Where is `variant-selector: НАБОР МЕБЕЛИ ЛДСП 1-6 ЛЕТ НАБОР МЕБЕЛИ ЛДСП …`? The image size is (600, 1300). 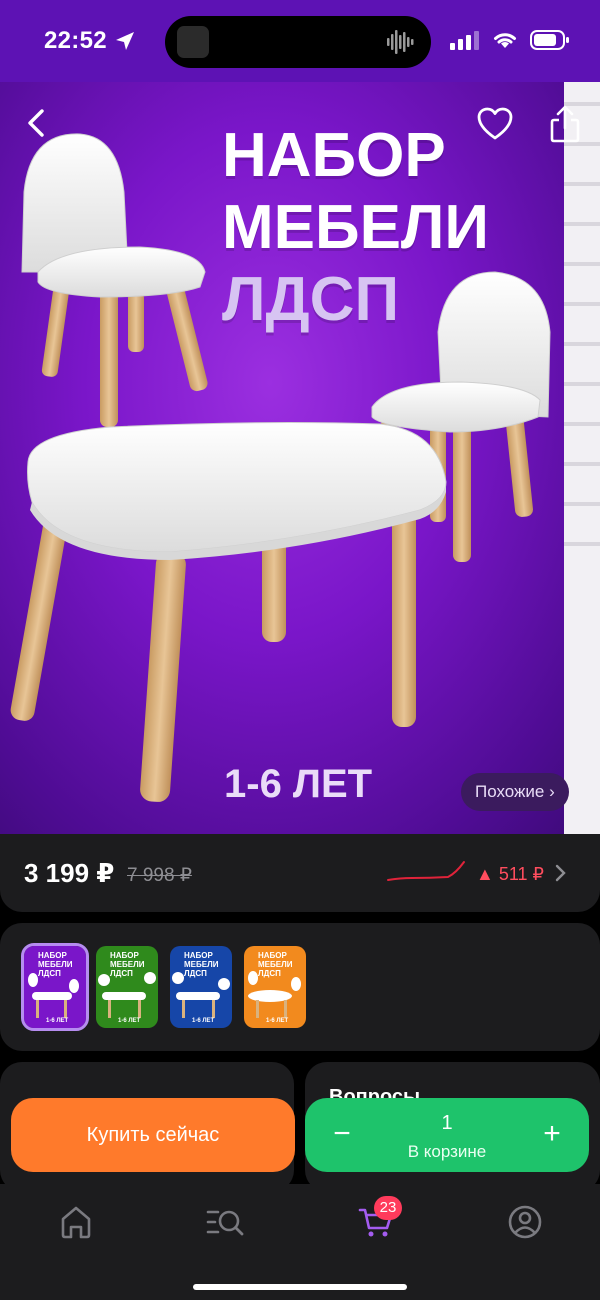 variant-selector: НАБОР МЕБЕЛИ ЛДСП 1-6 ЛЕТ НАБОР МЕБЕЛИ ЛДСП … is located at coordinates (300, 987).